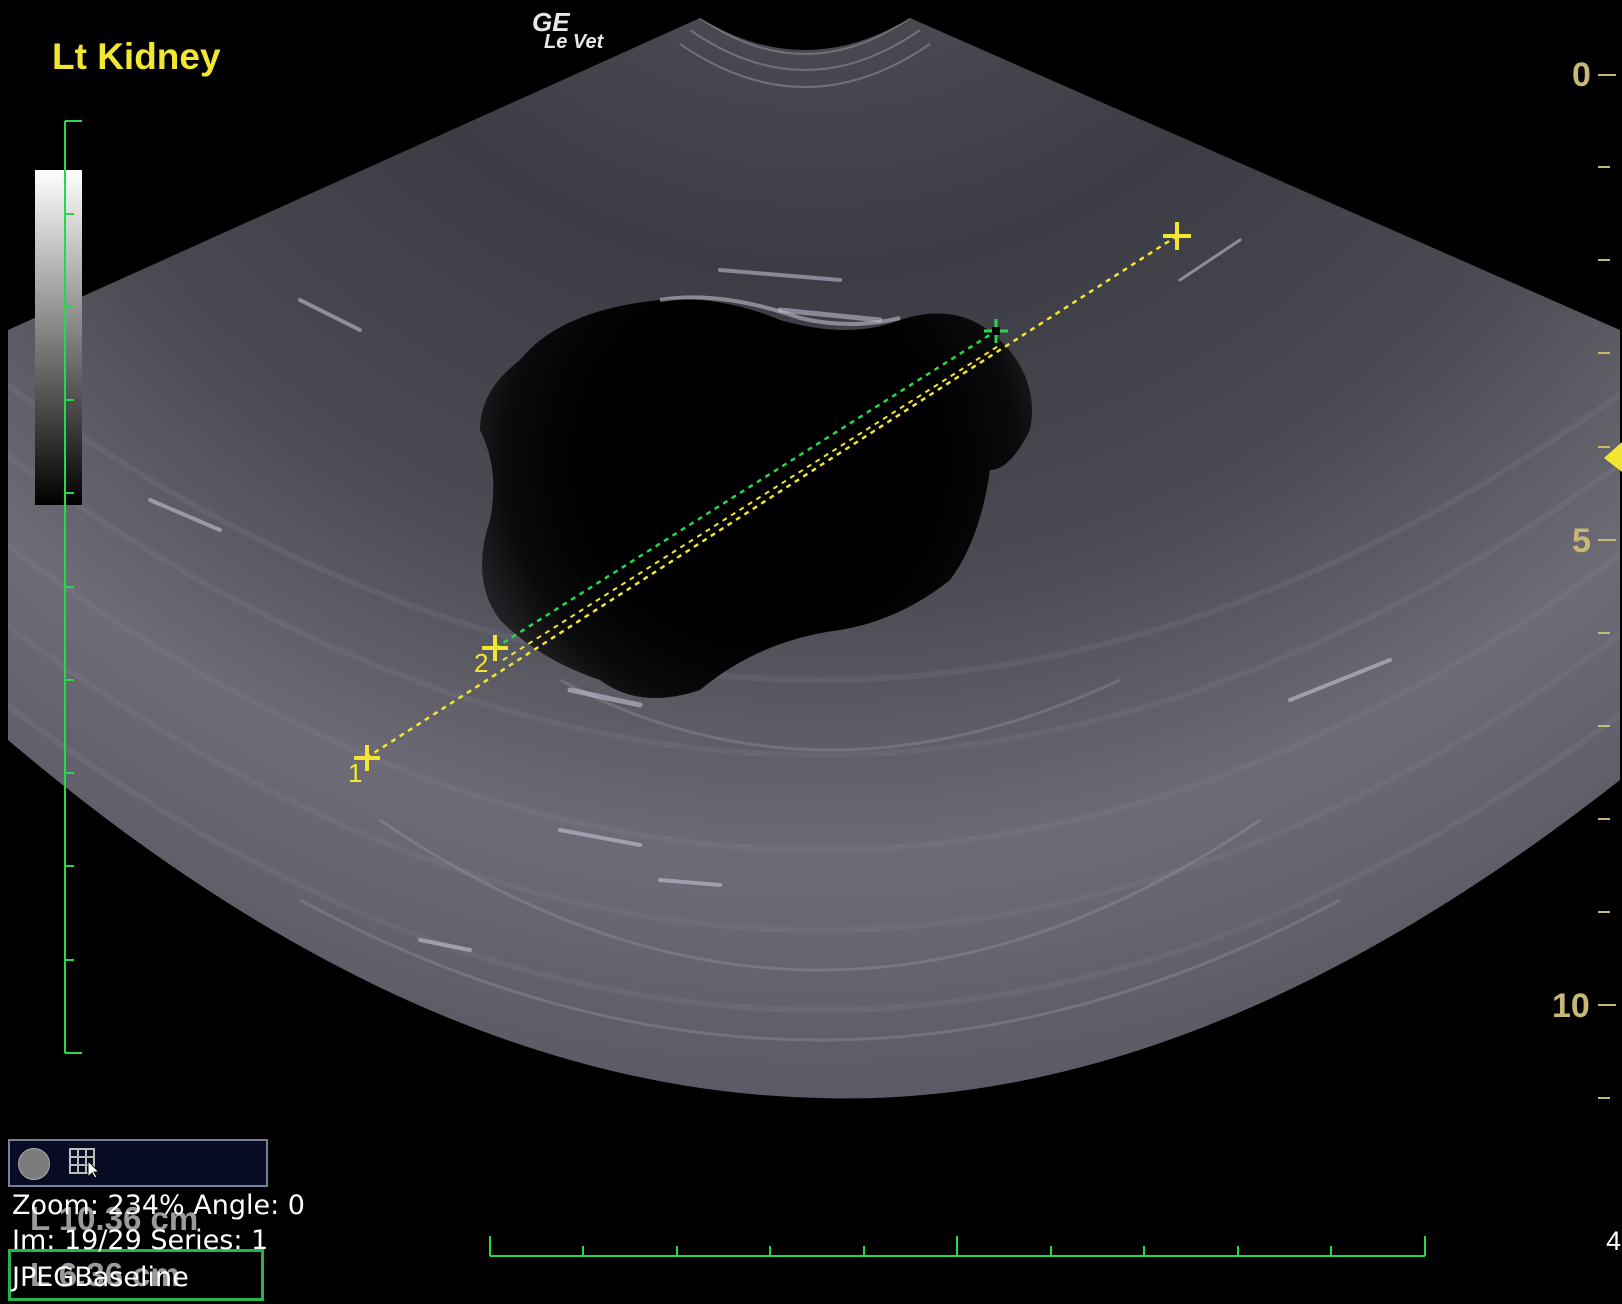  Describe the element at coordinates (1614, 1241) in the screenshot. I see `lateral-scale-label: 4` at that location.